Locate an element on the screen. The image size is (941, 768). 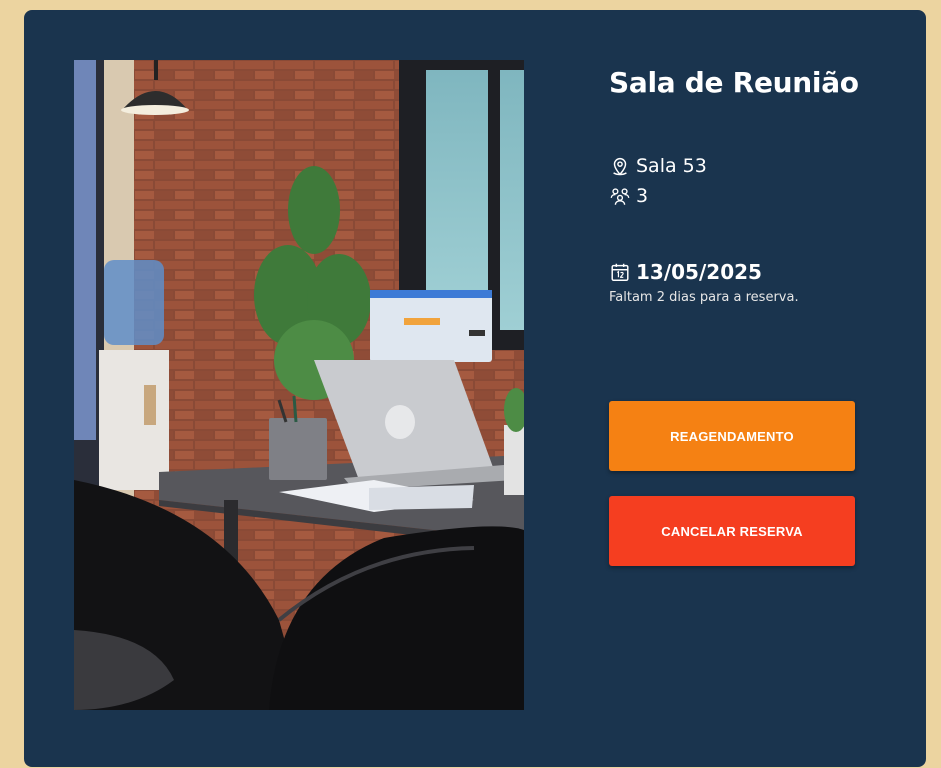
room-location: Sala 53 is located at coordinates (658, 166).